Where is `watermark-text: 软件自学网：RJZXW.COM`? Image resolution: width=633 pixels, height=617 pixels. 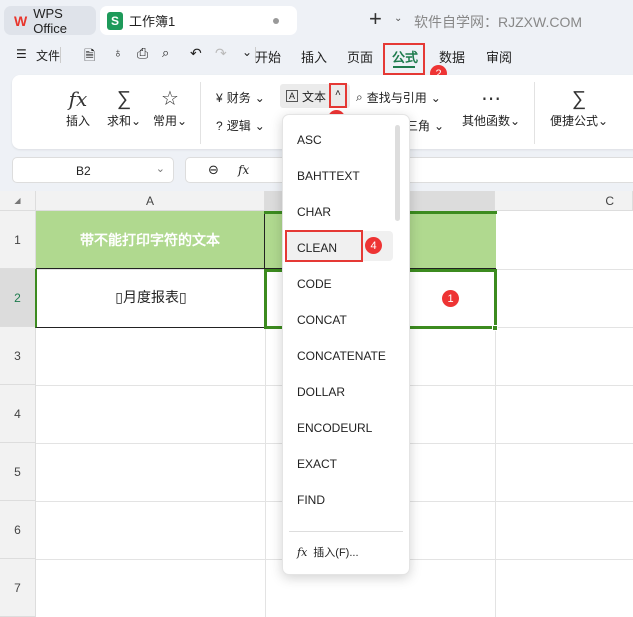 watermark-text: 软件自学网：RJZXW.COM is located at coordinates (498, 22).